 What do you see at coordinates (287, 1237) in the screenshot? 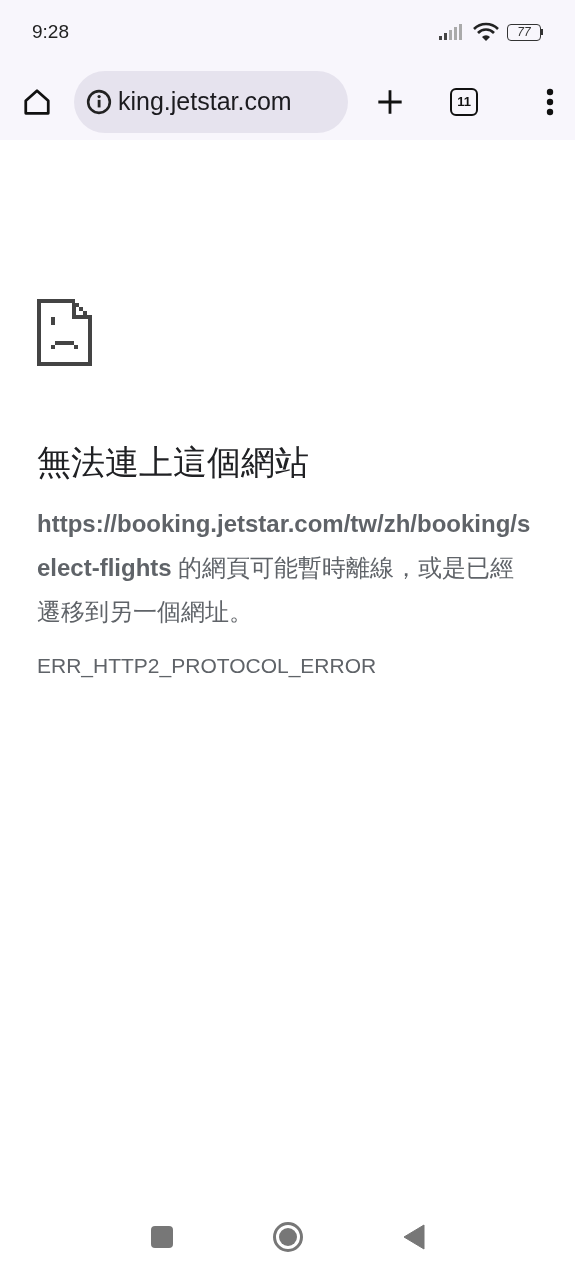
I see `home-nav-button` at bounding box center [287, 1237].